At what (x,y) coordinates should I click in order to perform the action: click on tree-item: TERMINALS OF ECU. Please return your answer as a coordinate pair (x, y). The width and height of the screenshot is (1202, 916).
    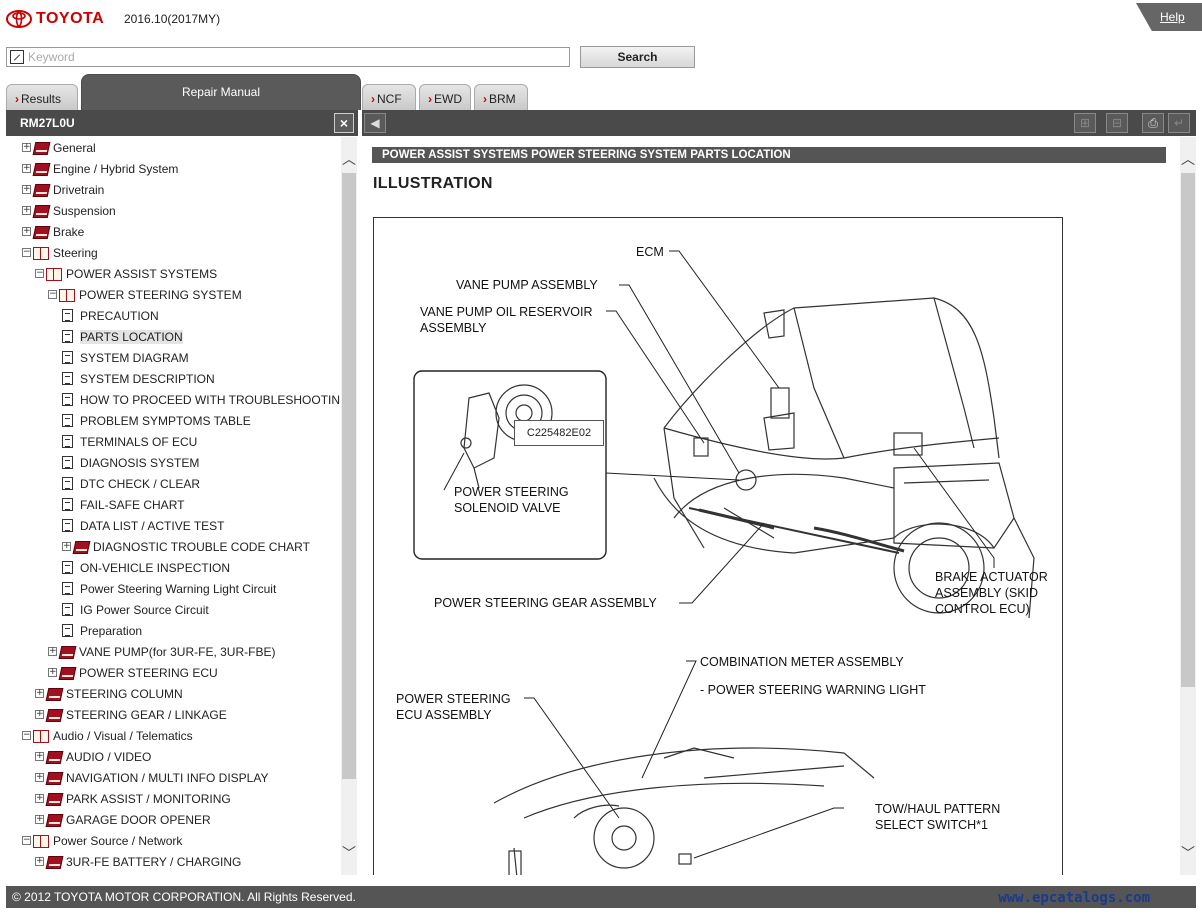
    Looking at the image, I should click on (129, 441).